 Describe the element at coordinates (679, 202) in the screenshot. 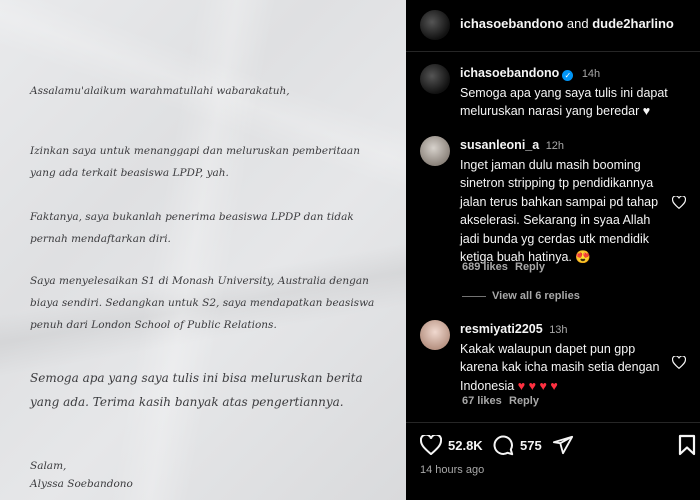

I see `comment-1-like-heart-icon` at that location.